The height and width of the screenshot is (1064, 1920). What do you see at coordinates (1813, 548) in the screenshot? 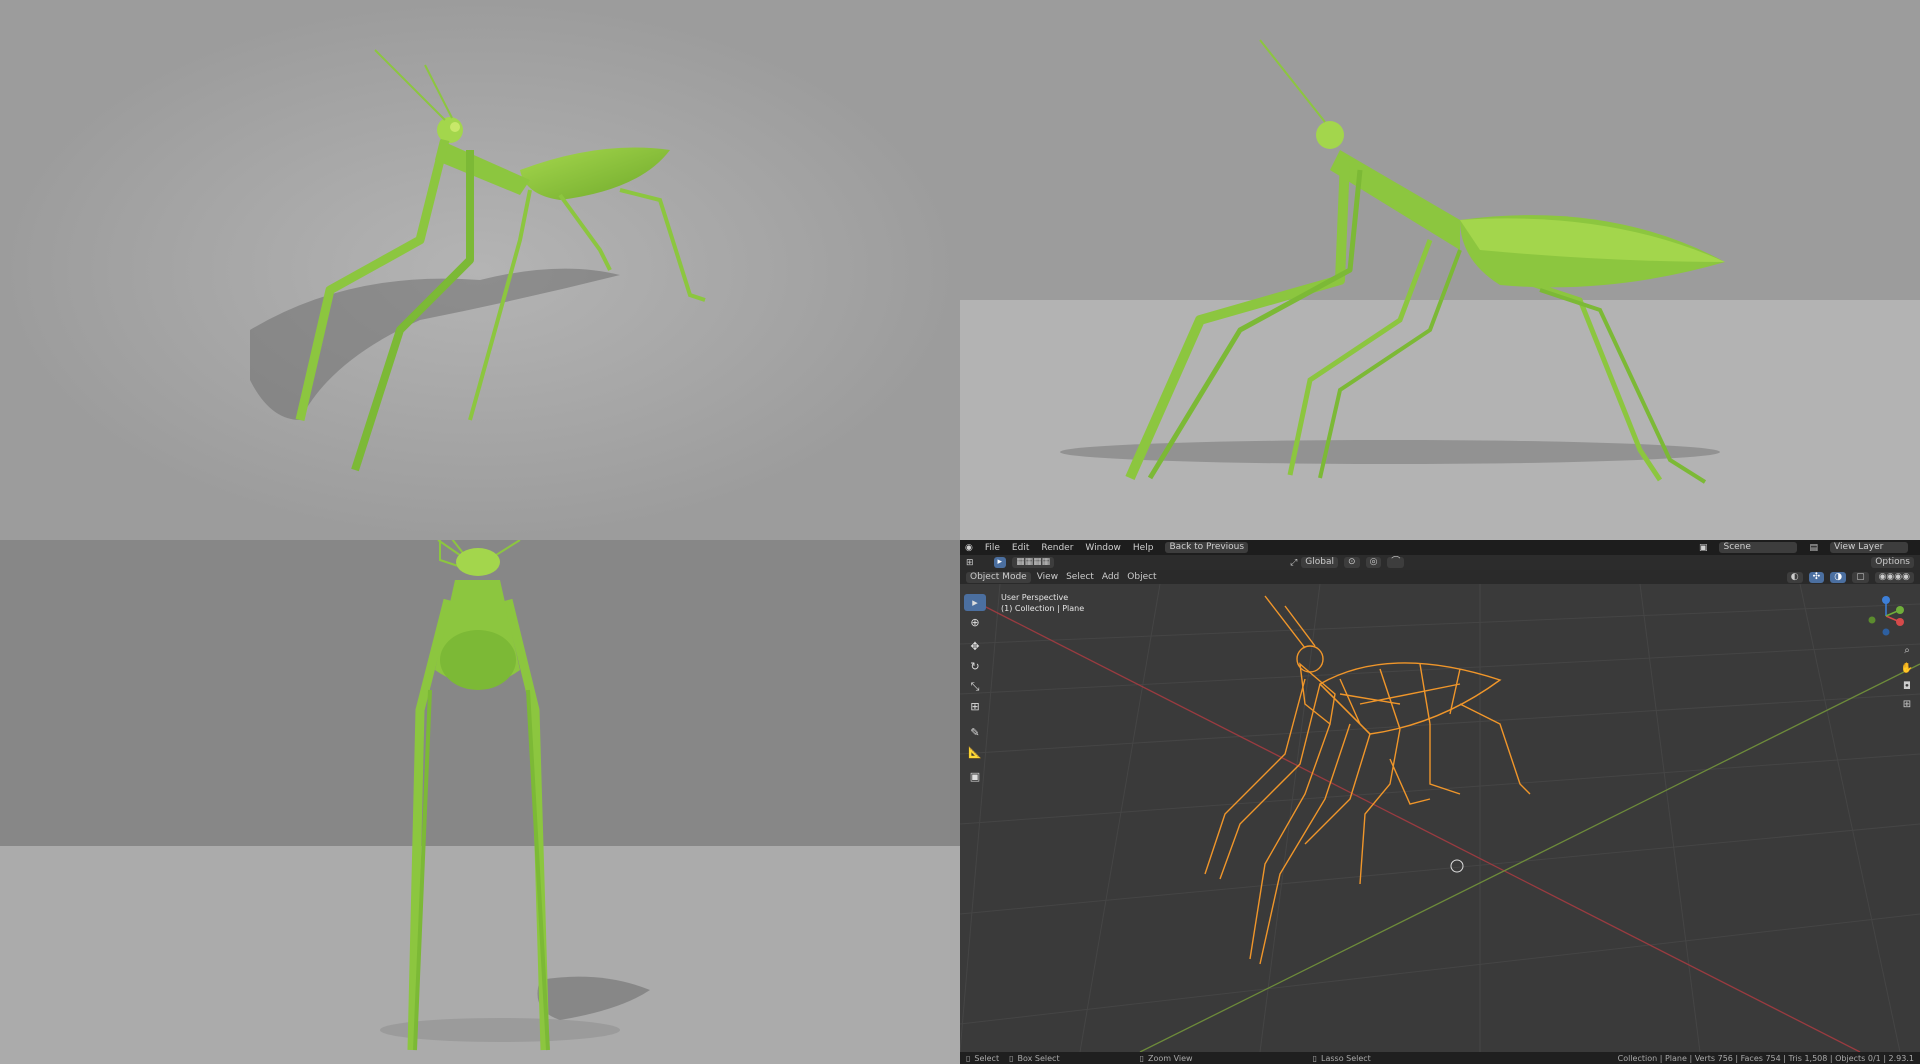
I see `view-layer-icon: ▤` at bounding box center [1813, 548].